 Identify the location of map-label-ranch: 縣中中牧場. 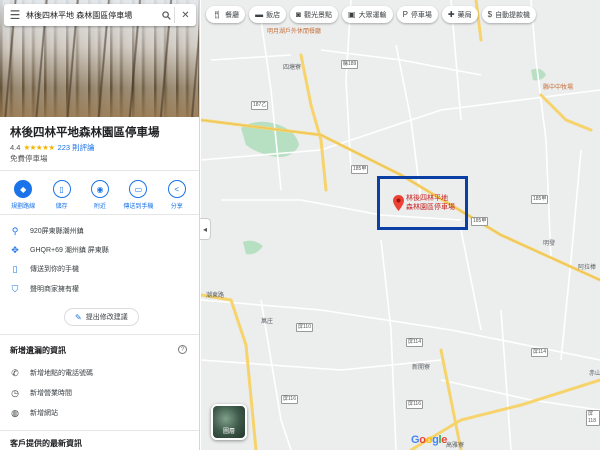
(558, 86).